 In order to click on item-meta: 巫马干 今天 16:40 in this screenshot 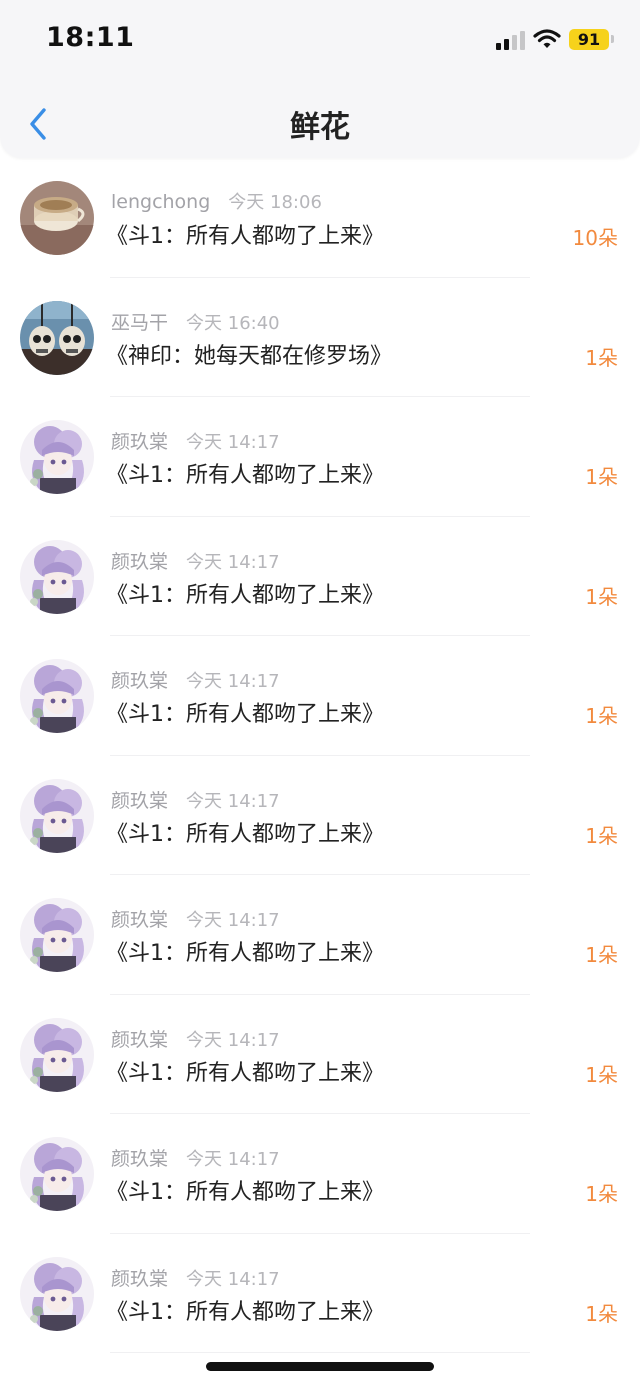, I will do `click(195, 321)`.